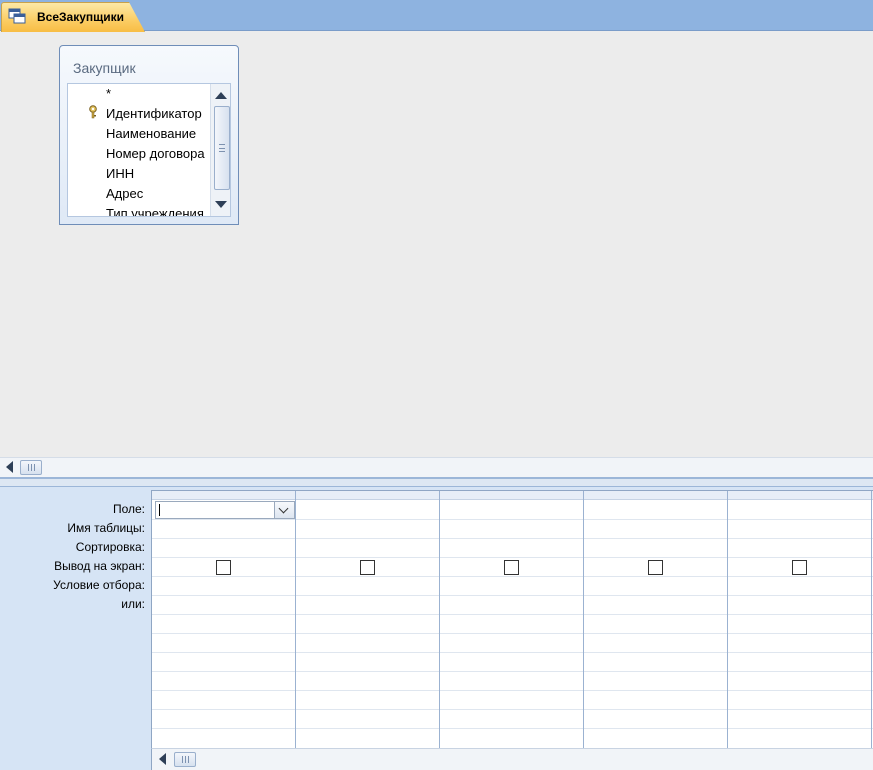  I want to click on query-icon, so click(17, 16).